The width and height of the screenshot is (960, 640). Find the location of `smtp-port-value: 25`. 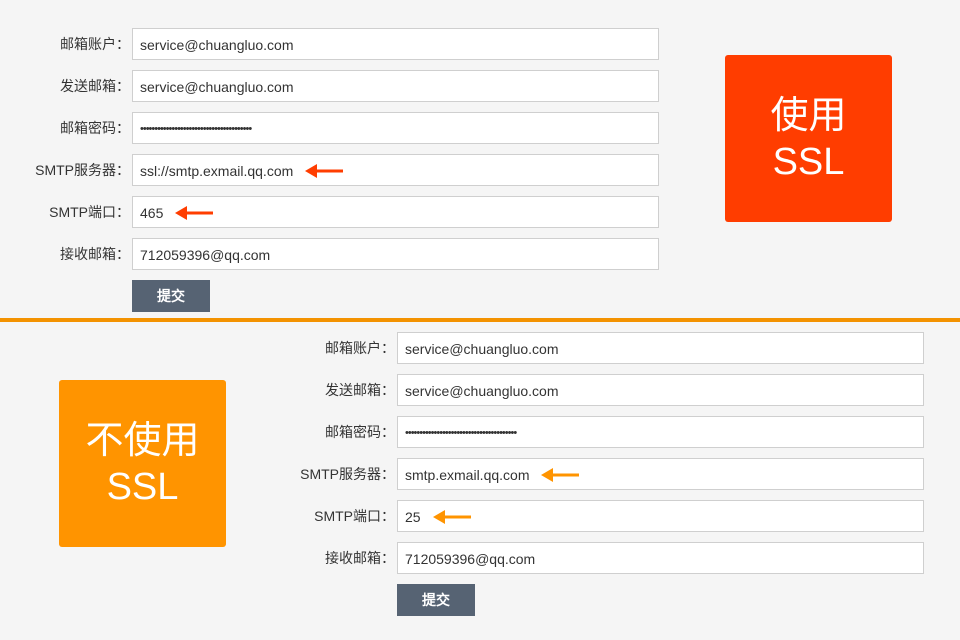

smtp-port-value: 25 is located at coordinates (413, 517).